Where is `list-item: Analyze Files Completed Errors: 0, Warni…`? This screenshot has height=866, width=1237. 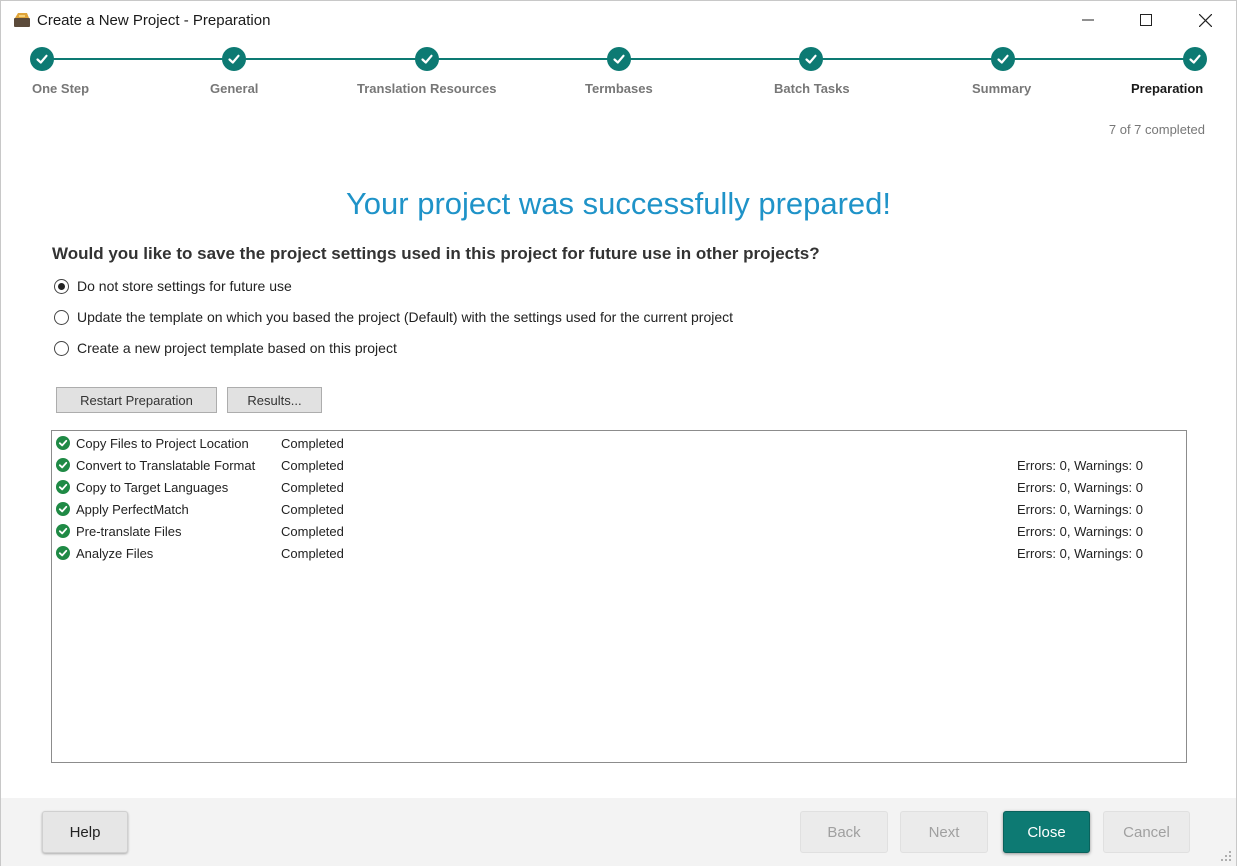
list-item: Analyze Files Completed Errors: 0, Warni… is located at coordinates (619, 553).